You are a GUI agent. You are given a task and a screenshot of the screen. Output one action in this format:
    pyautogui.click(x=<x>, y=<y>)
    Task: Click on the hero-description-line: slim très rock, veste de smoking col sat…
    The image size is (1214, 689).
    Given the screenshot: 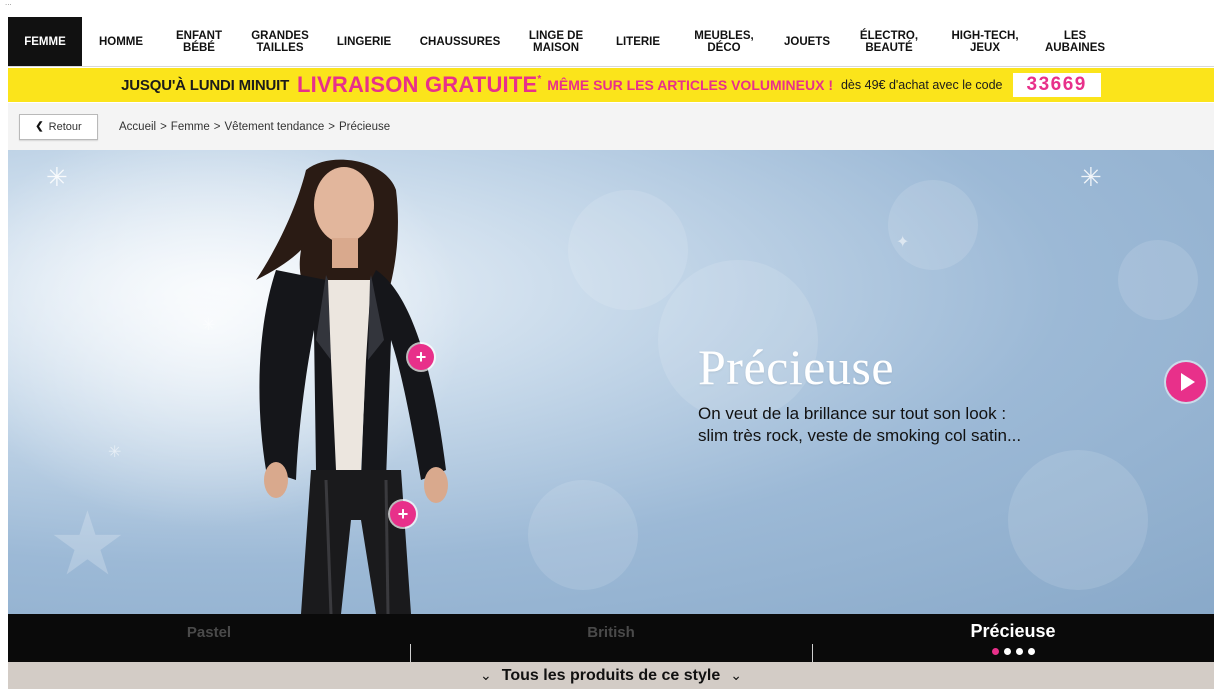 What is the action you would take?
    pyautogui.click(x=860, y=435)
    